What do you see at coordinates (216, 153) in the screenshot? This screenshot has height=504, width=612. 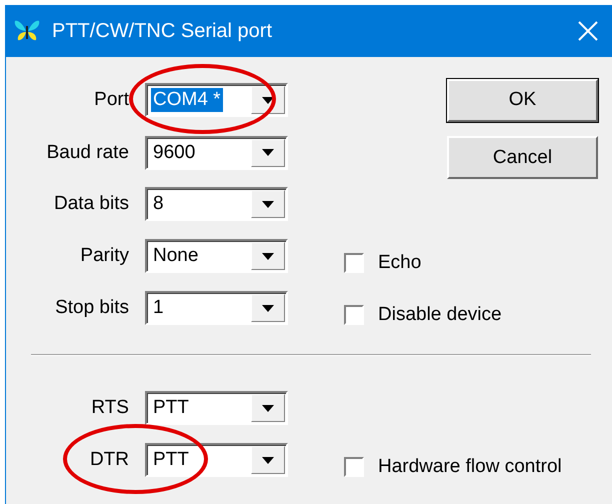 I see `dropdown: 9600` at bounding box center [216, 153].